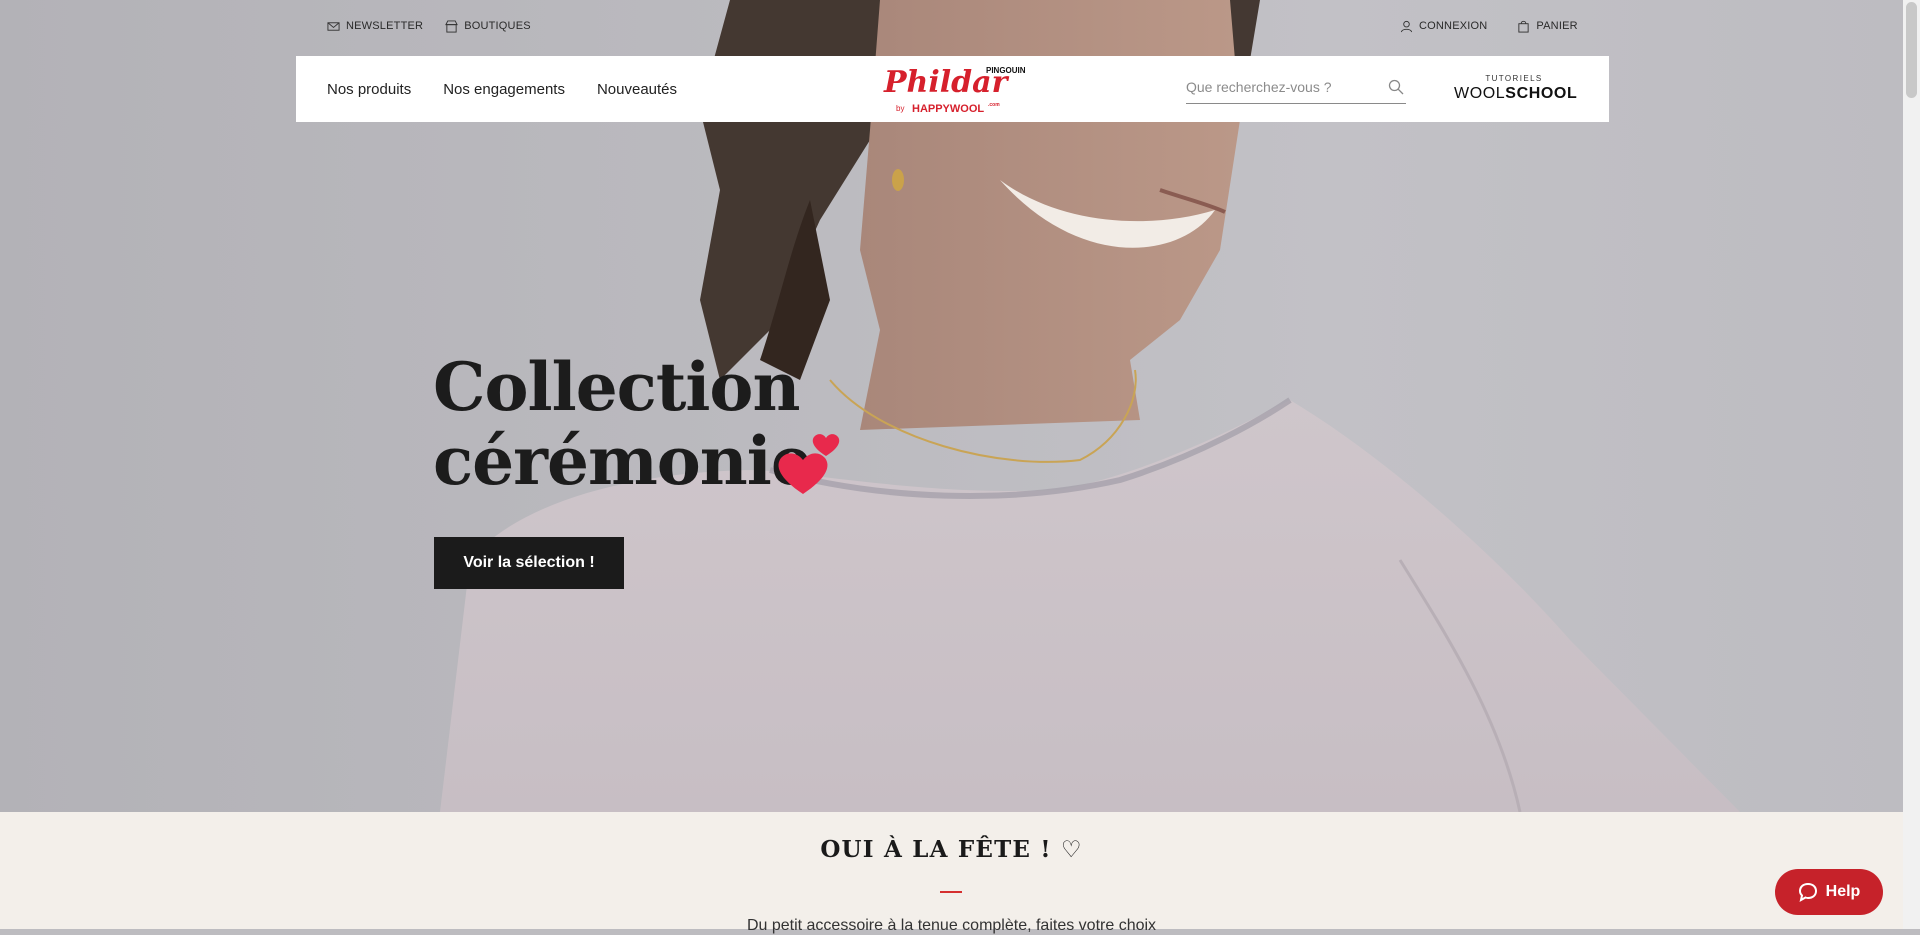 This screenshot has height=935, width=1920. Describe the element at coordinates (429, 26) in the screenshot. I see `utility-bar-left: NEWSLETTER BOUTIQUES` at that location.